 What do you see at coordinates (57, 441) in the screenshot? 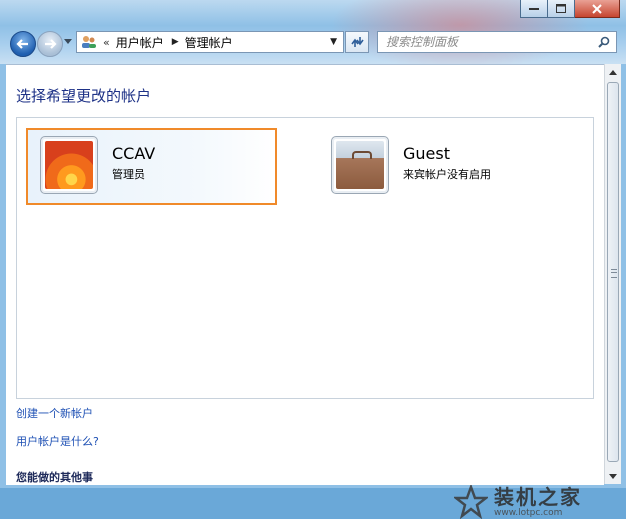
I see `what-is-user-account-link: 用户帐户是什么?` at bounding box center [57, 441].